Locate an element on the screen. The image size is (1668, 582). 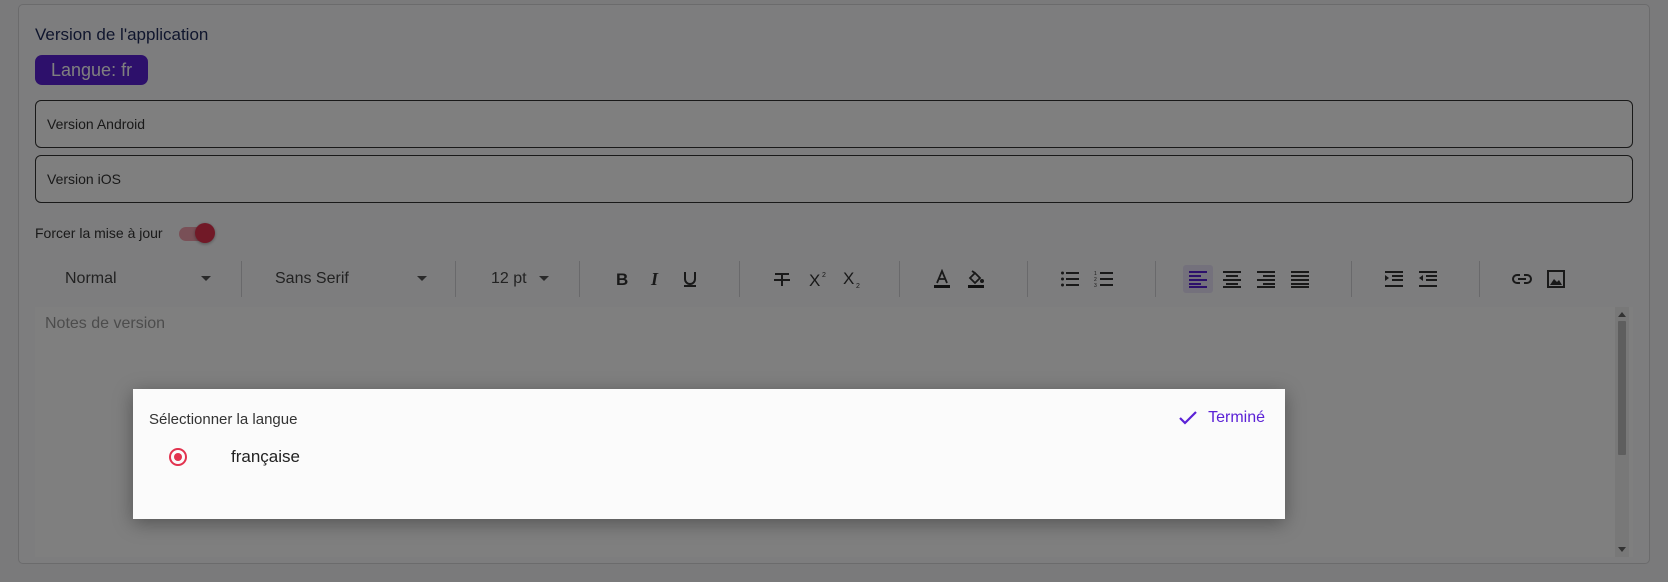
language-option-label: française is located at coordinates (265, 456).